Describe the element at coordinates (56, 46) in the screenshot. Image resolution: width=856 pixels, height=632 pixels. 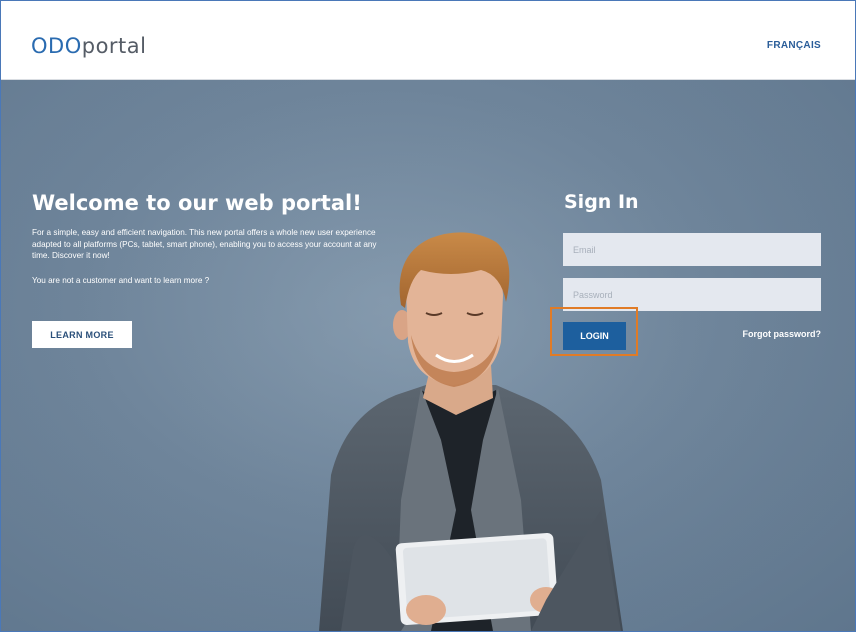
I see `logo-odo-text: ODO` at that location.